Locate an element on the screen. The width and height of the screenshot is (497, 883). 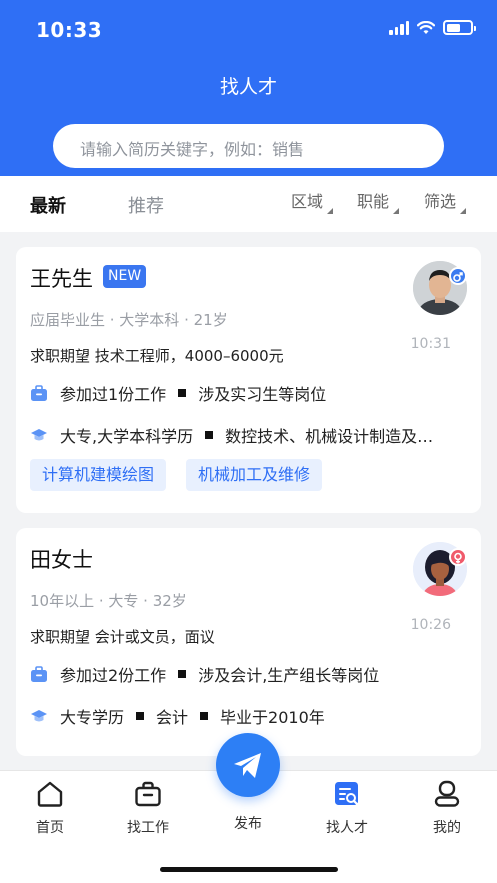
tab-latest: 最新 is located at coordinates (48, 205).